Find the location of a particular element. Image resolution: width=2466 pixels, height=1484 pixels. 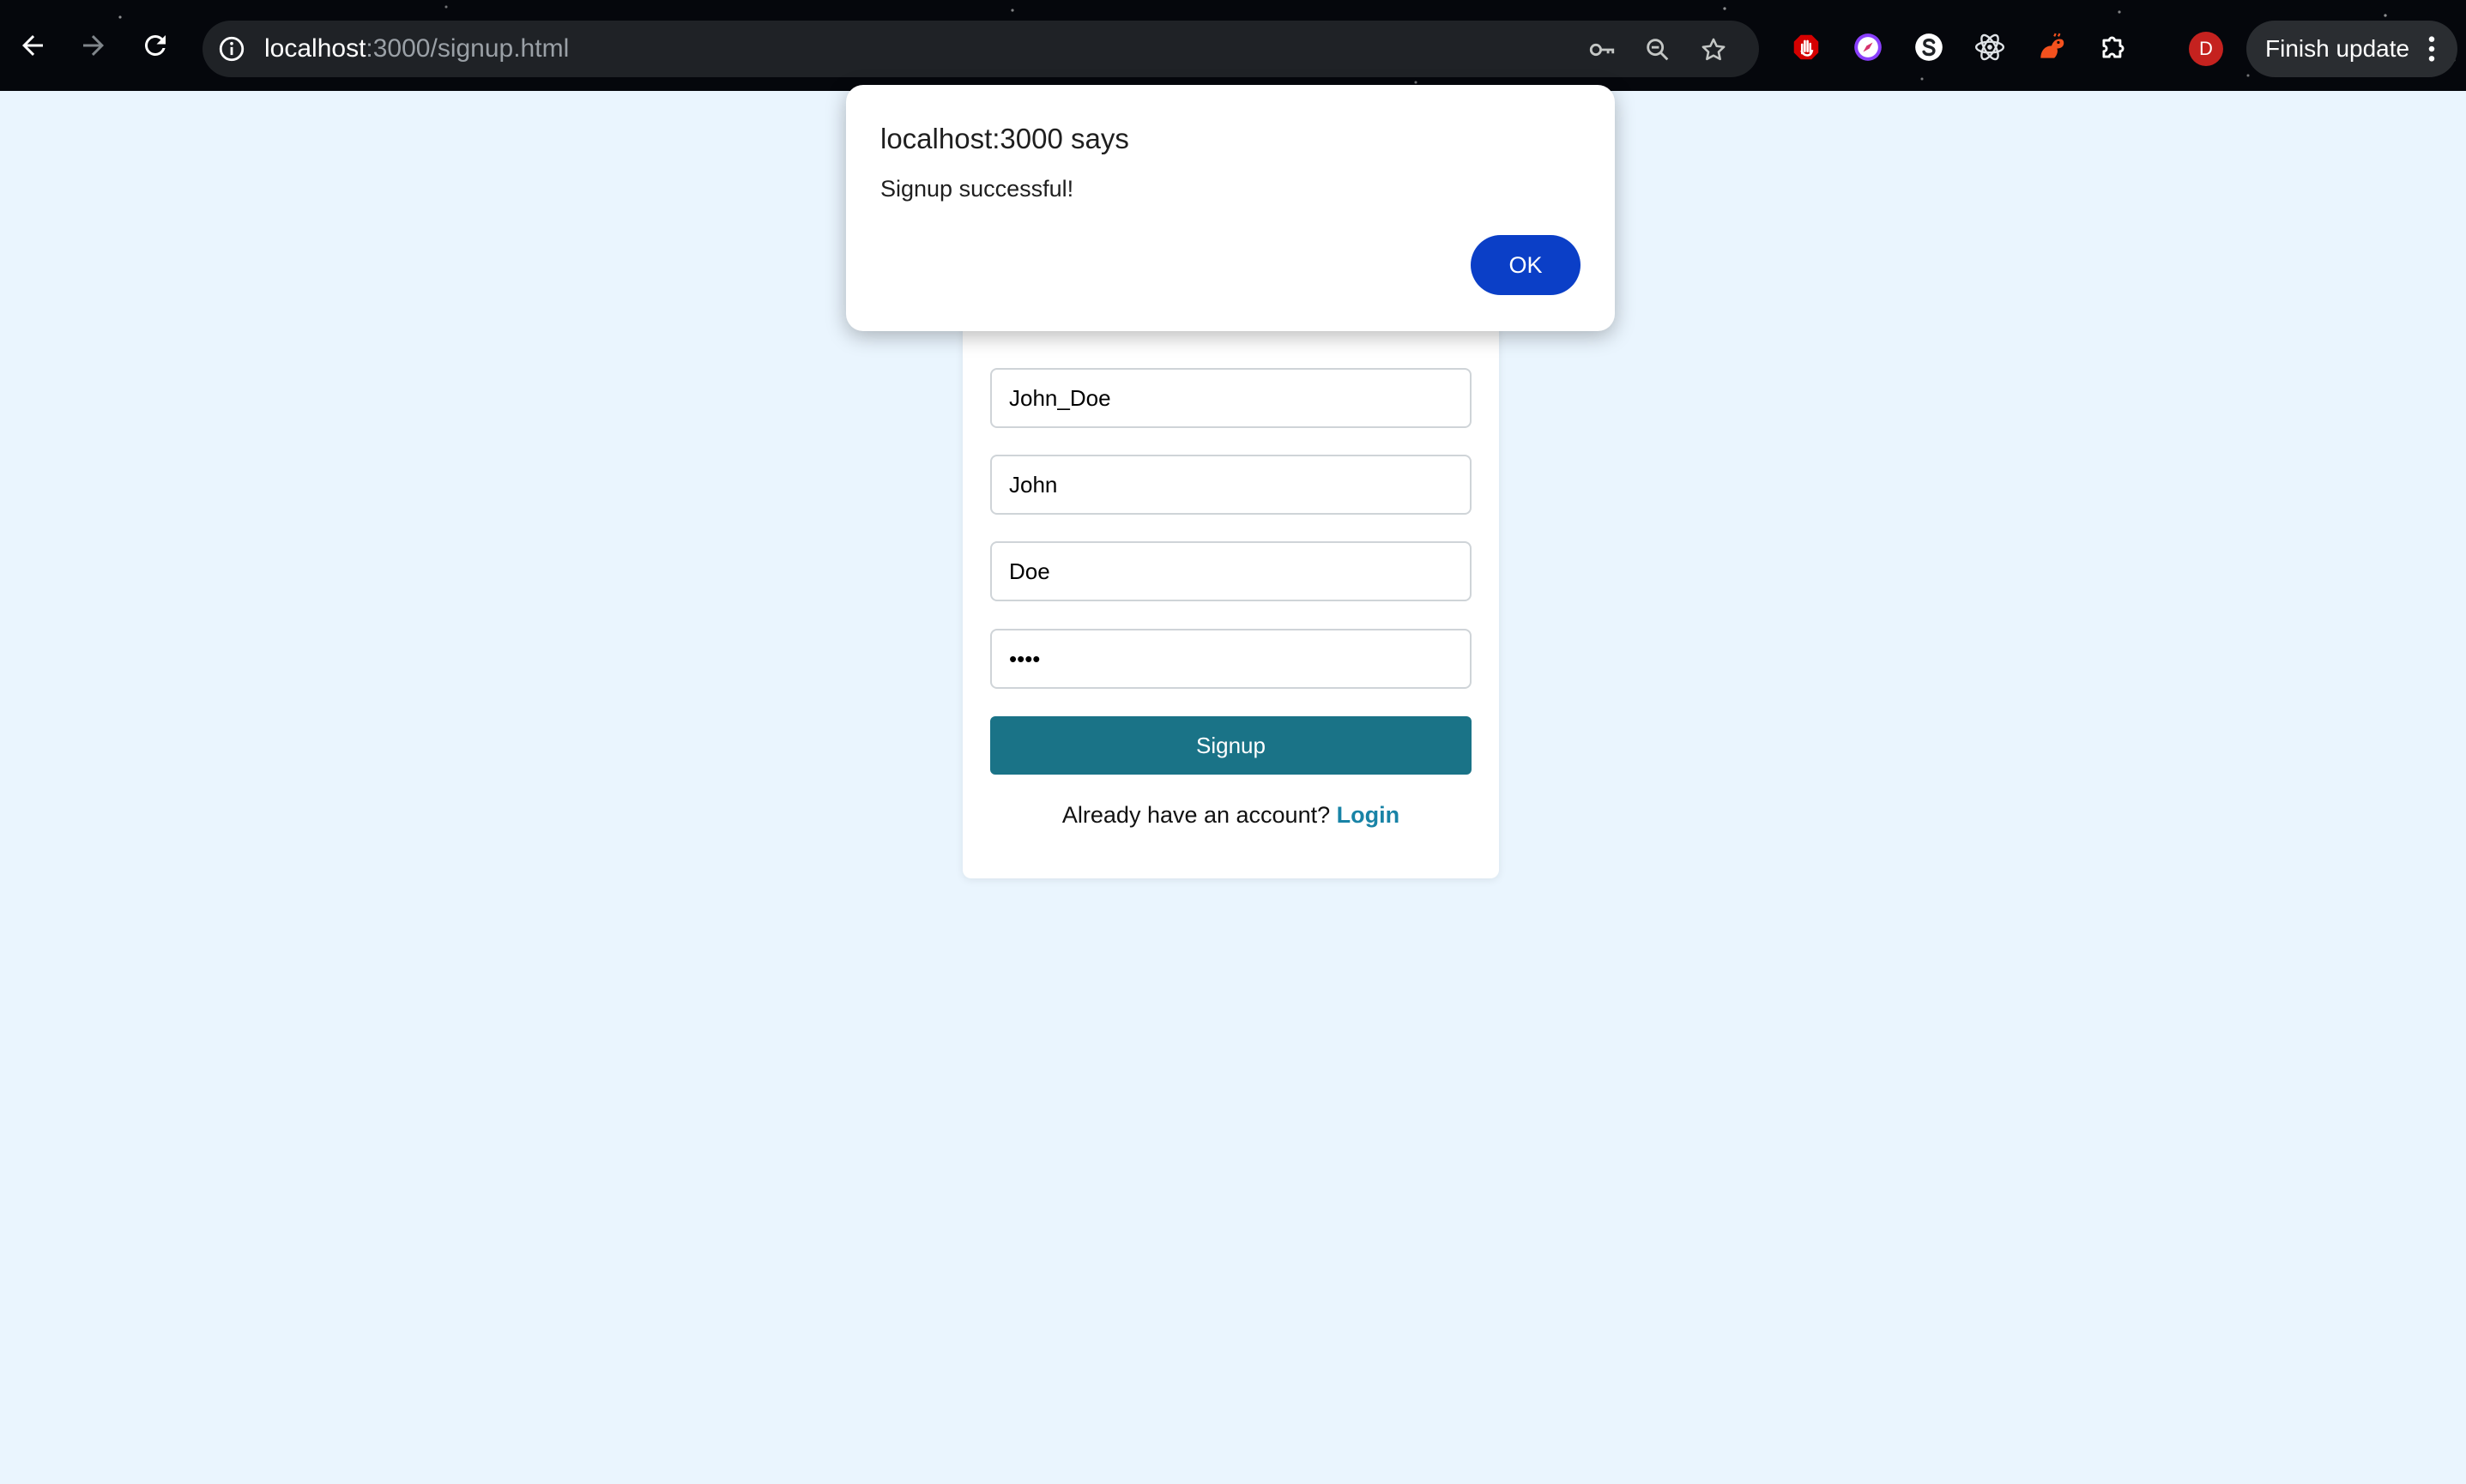

address-bar: localhost:3000/signup.html is located at coordinates (980, 49).